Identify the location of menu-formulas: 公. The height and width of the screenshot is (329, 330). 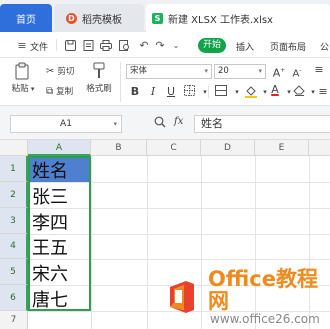
(324, 46).